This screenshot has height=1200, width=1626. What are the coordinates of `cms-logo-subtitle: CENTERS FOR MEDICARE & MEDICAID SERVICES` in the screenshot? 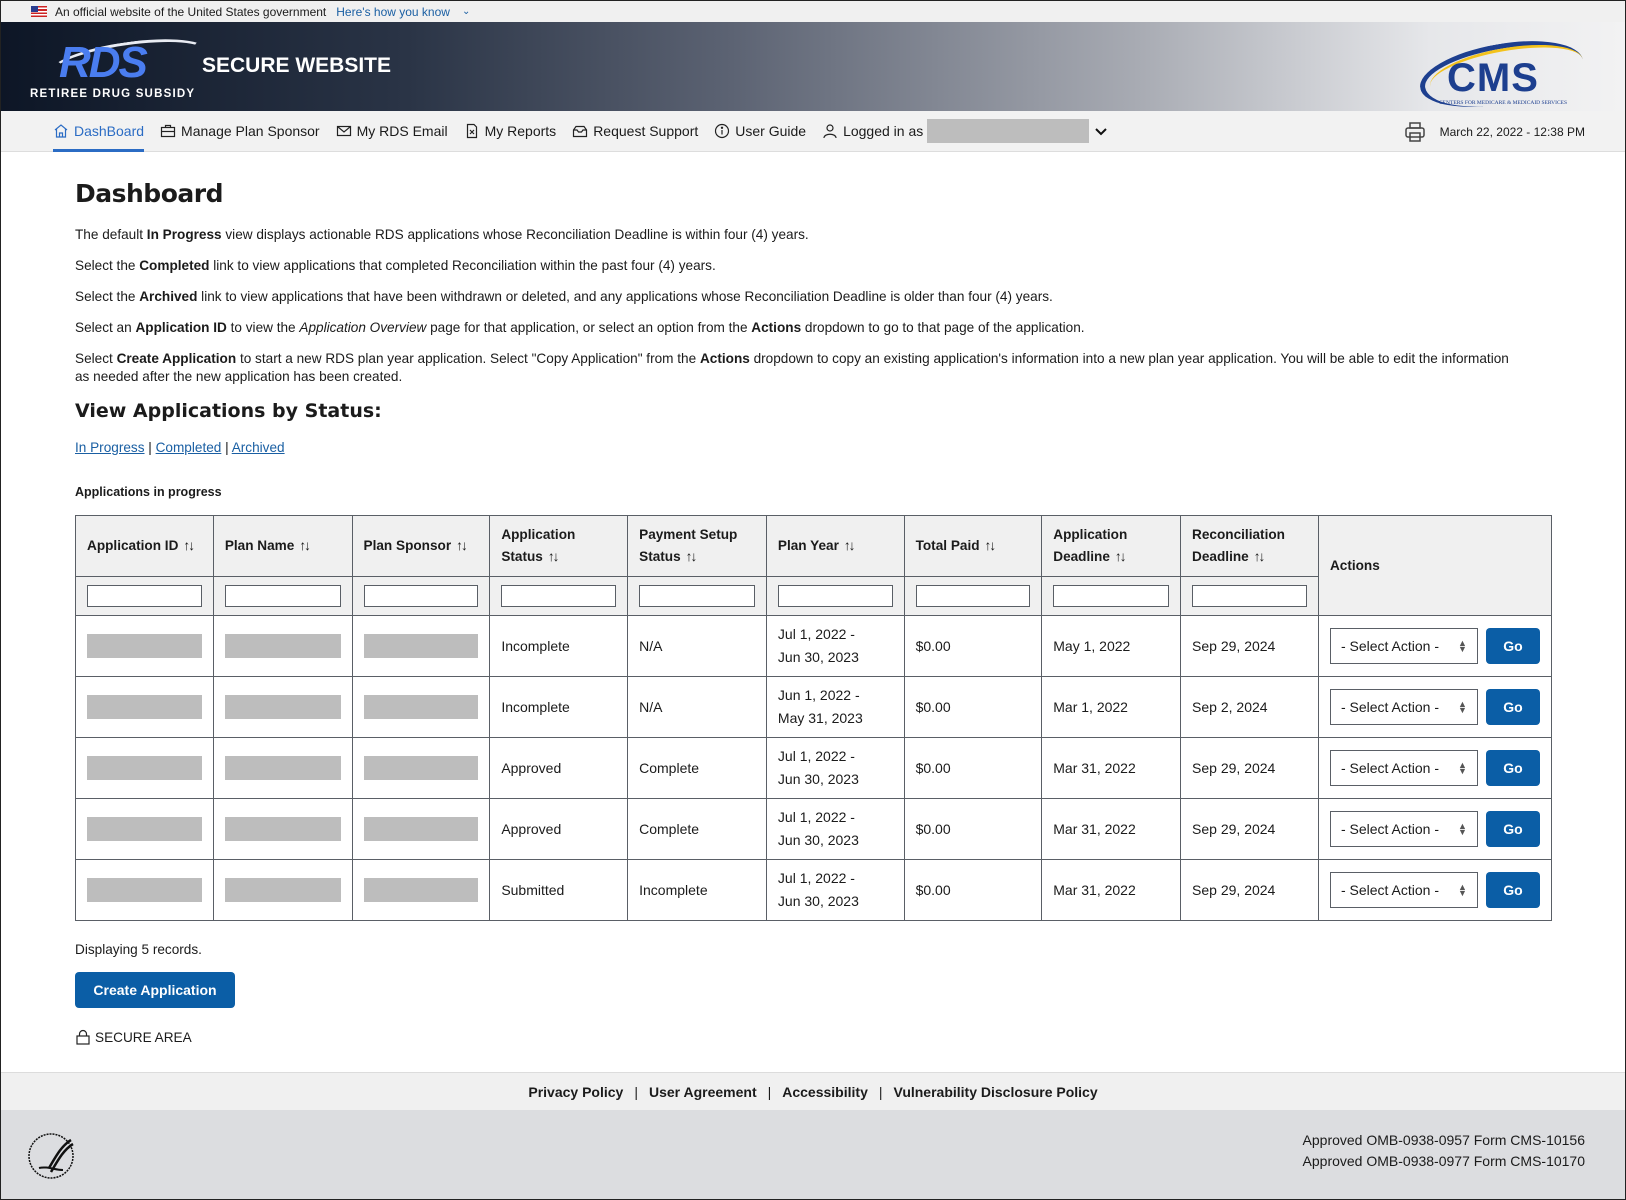 It's located at (1503, 103).